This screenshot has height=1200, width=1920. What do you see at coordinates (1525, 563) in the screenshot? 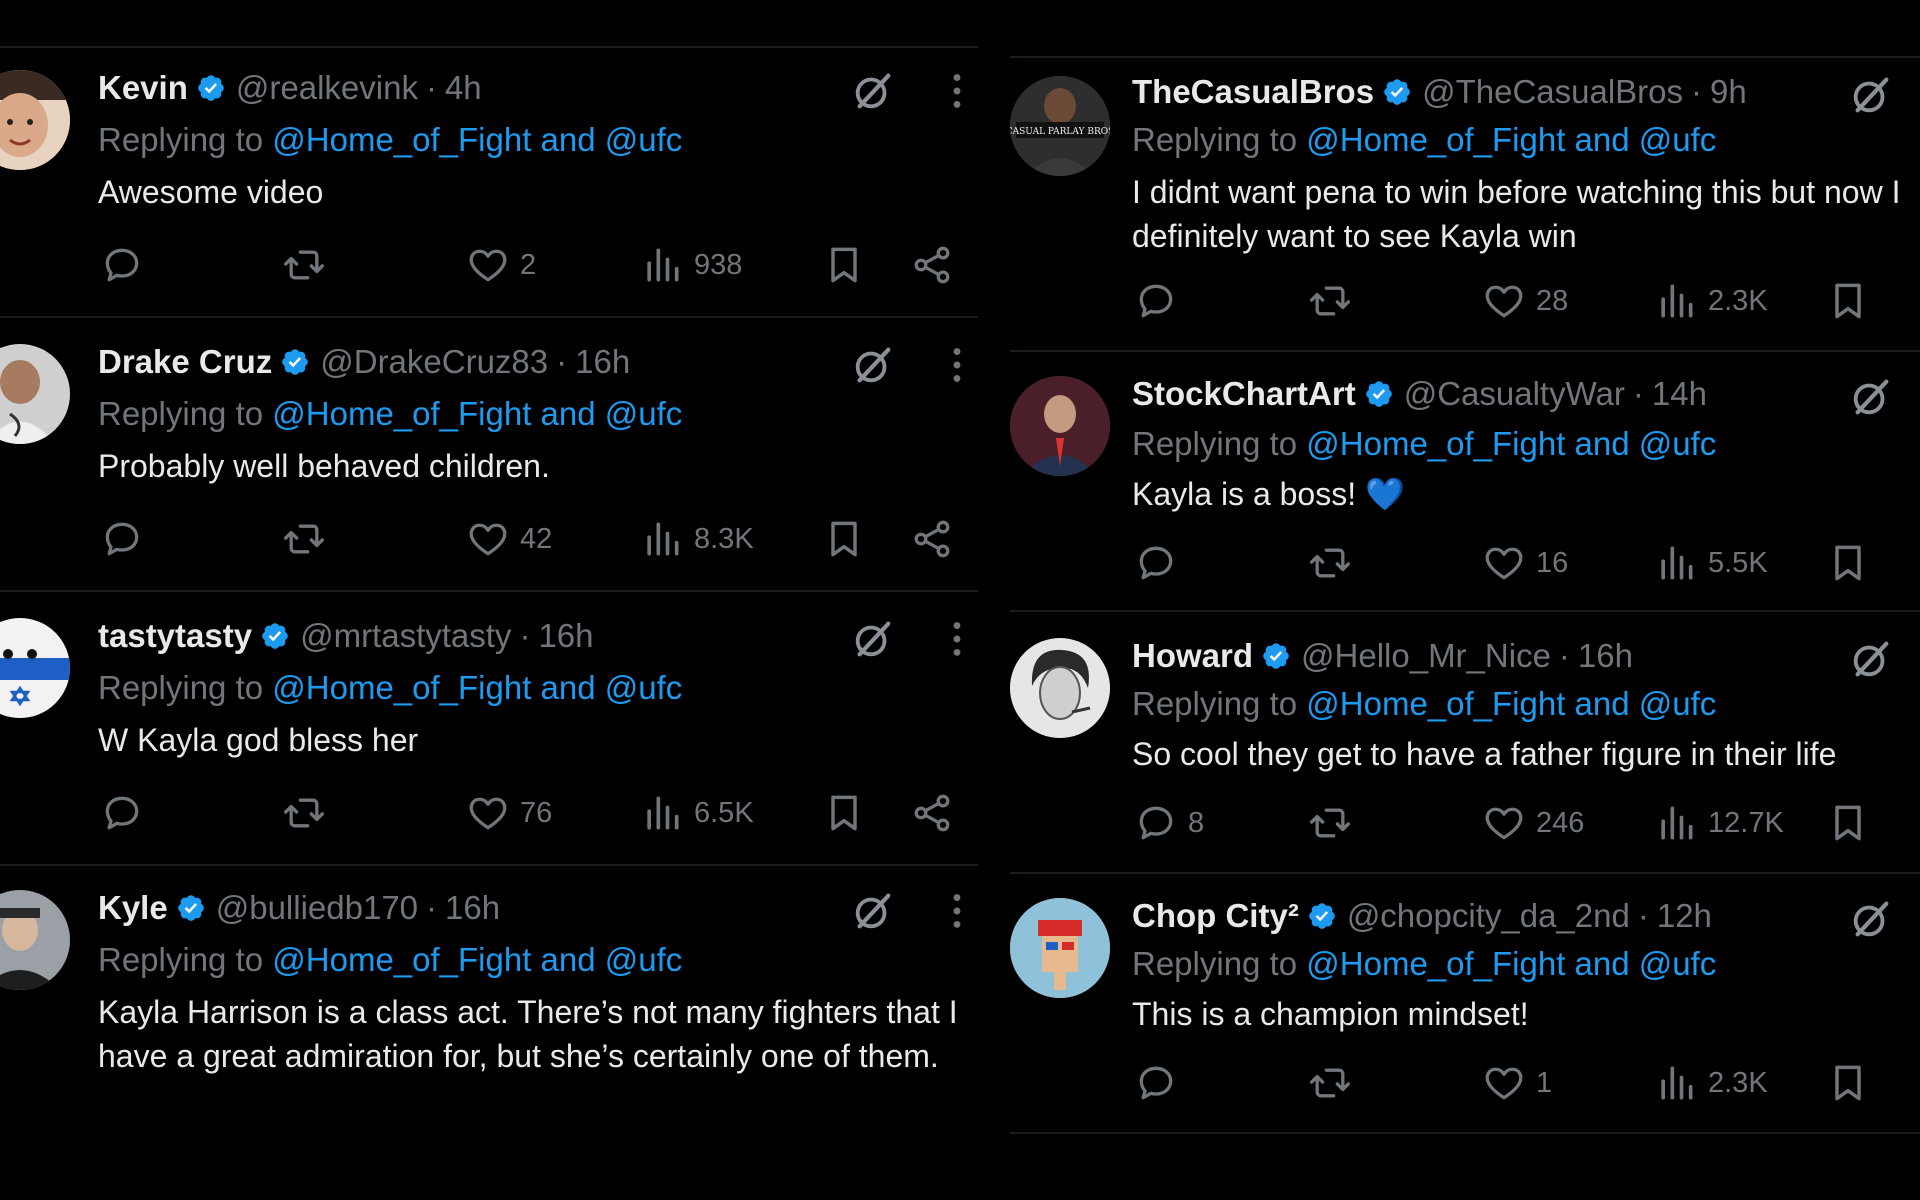
I see `like-button: 16` at bounding box center [1525, 563].